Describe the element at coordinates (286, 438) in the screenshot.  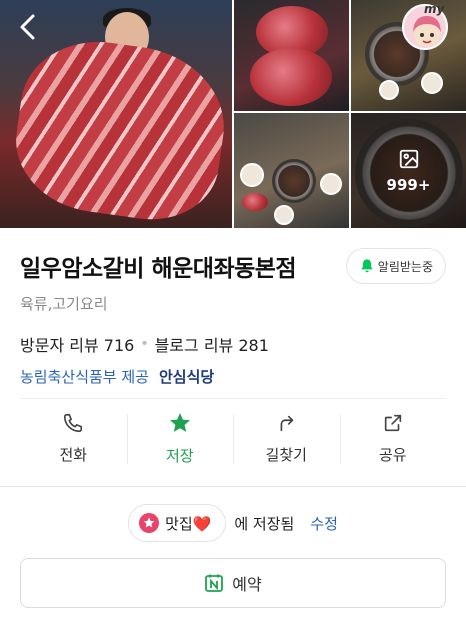
I see `directions-button: 길찾기` at that location.